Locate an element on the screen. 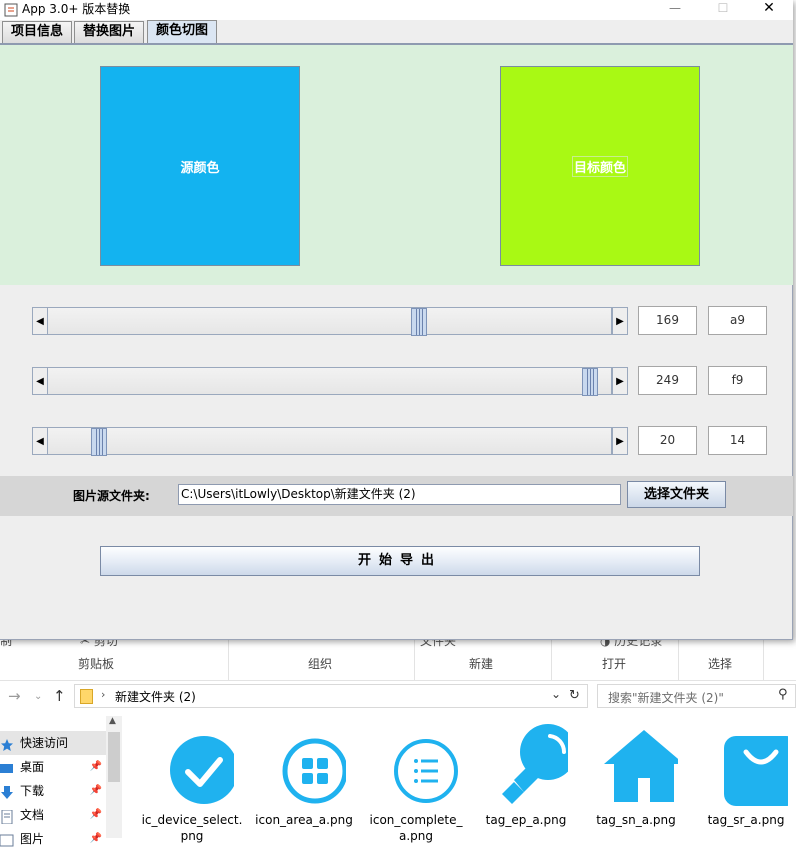 Image resolution: width=796 pixels, height=856 pixels. java-icon is located at coordinates (11, 9).